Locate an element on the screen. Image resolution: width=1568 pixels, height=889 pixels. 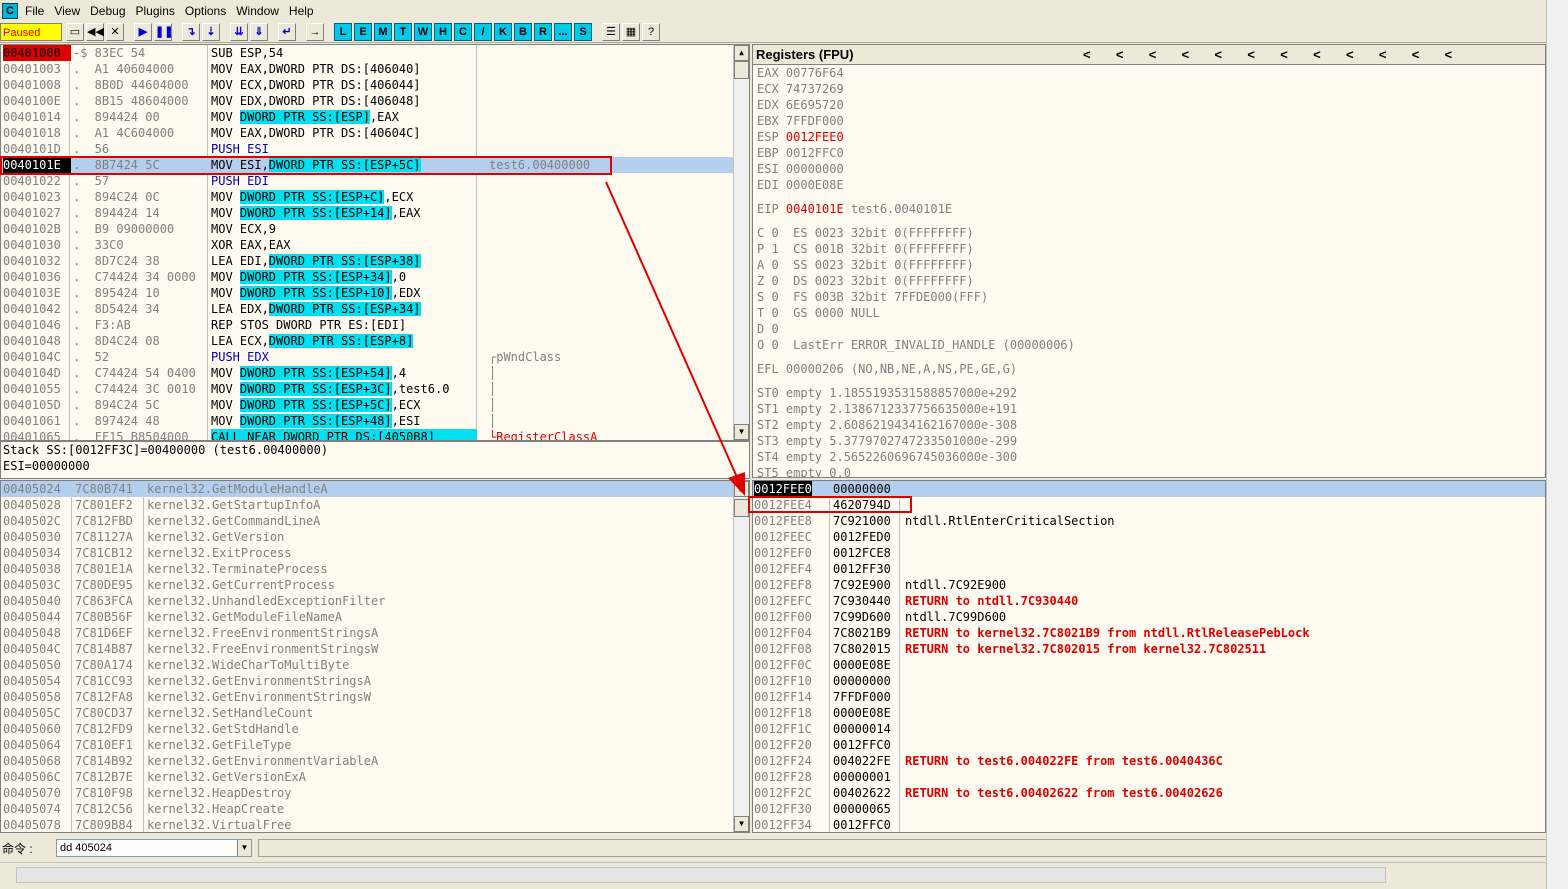
dump-row: 00405064 7C810EF1 kernel32.GetFileType is located at coordinates (375, 745).